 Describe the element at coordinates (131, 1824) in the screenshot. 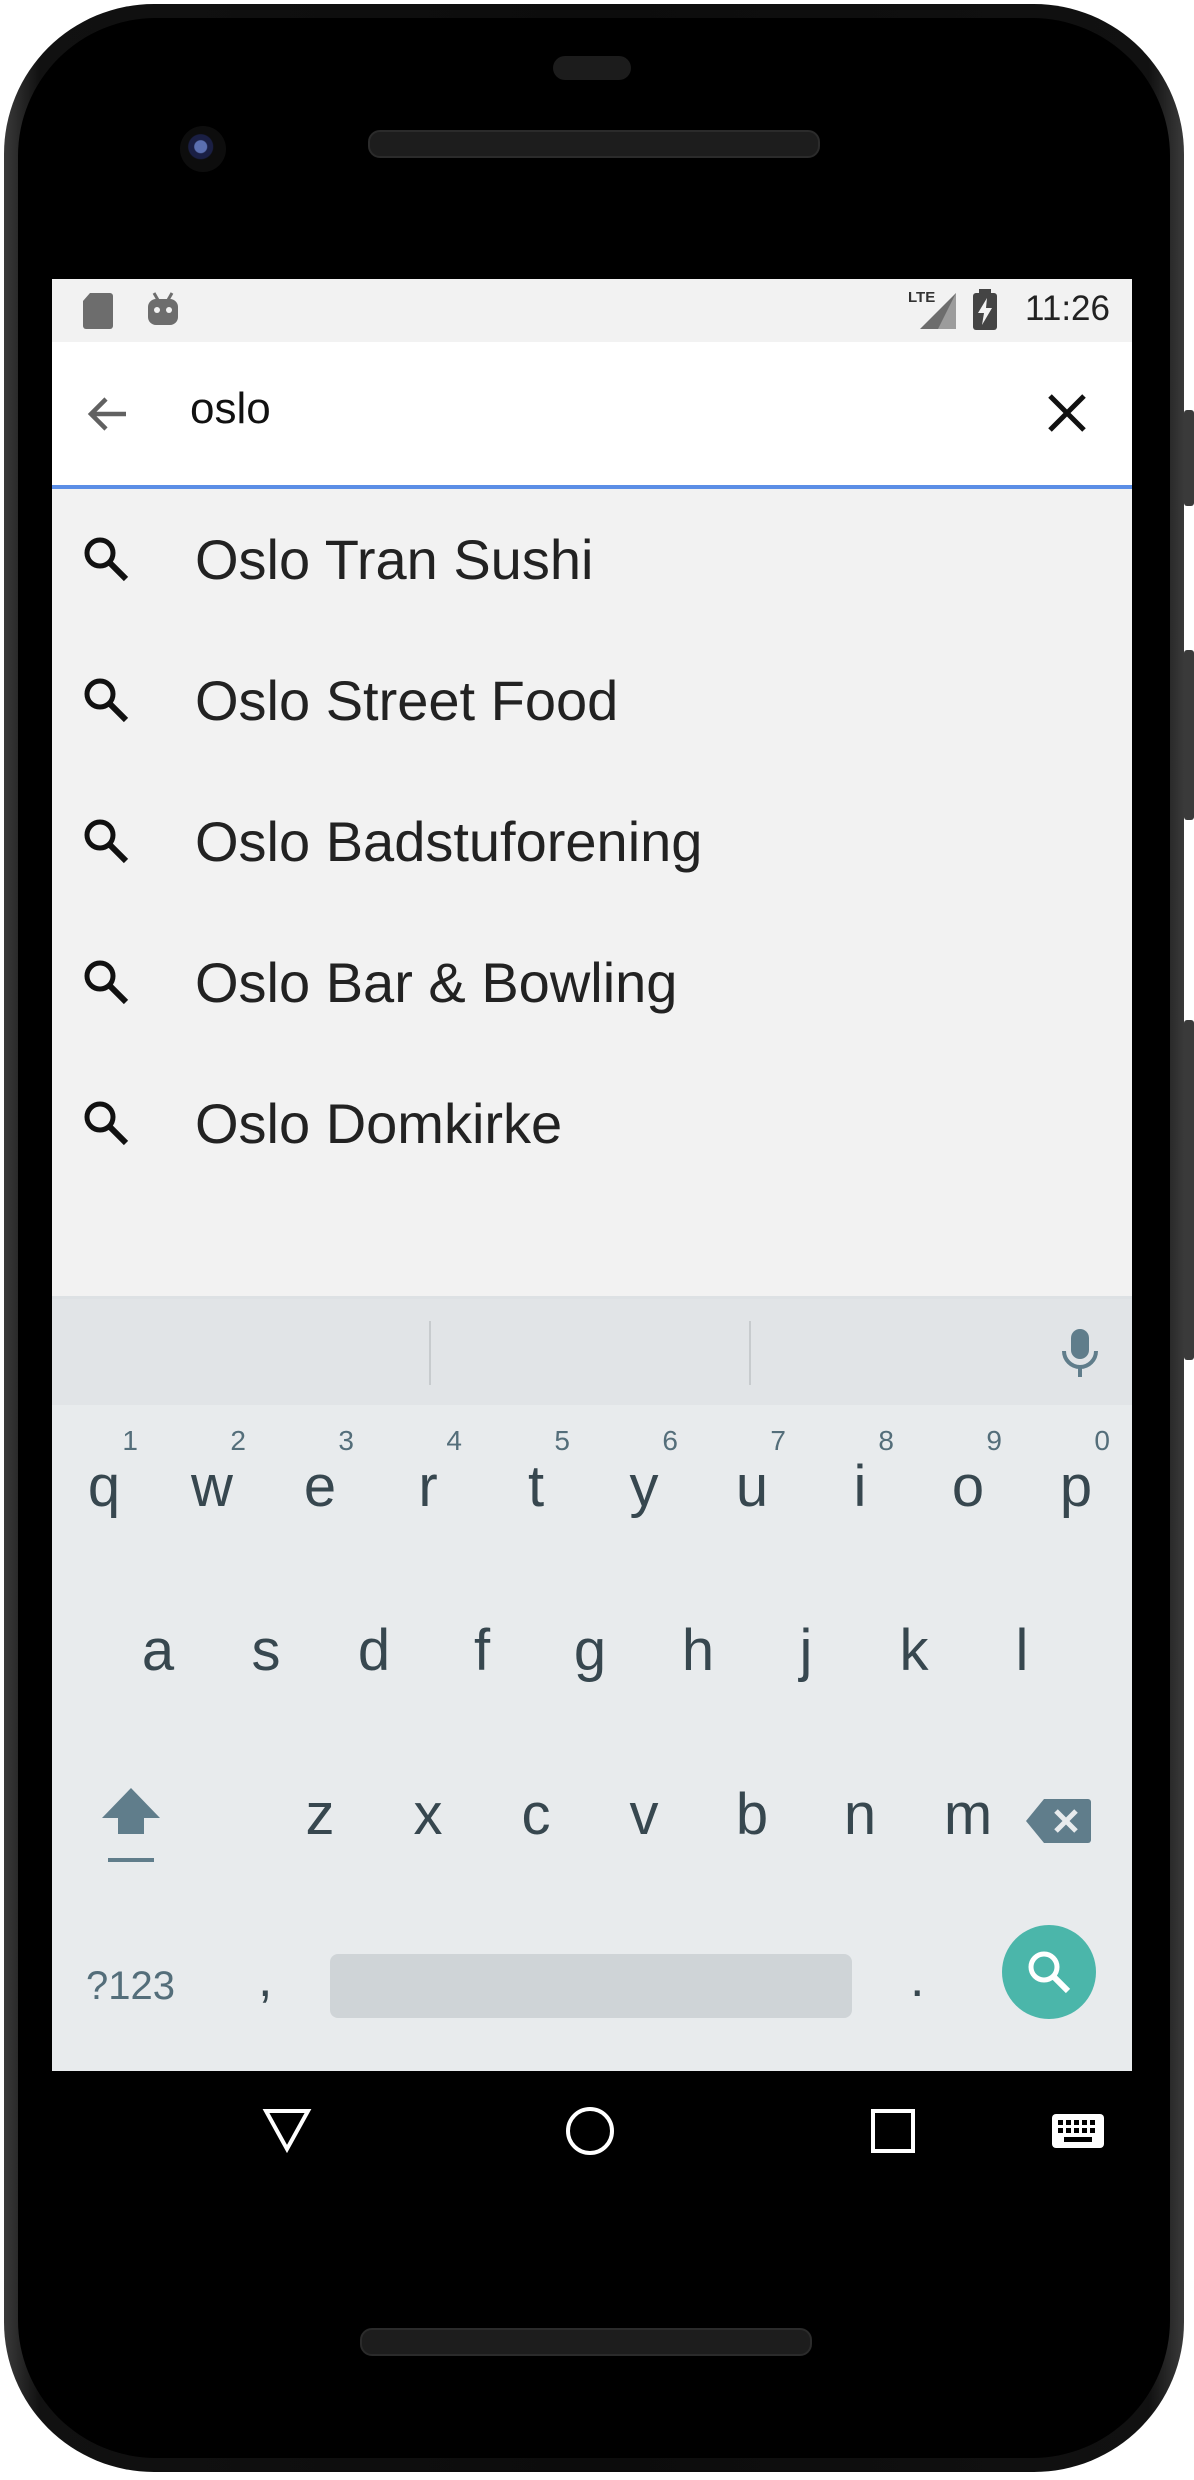

I see `shift-icon` at that location.